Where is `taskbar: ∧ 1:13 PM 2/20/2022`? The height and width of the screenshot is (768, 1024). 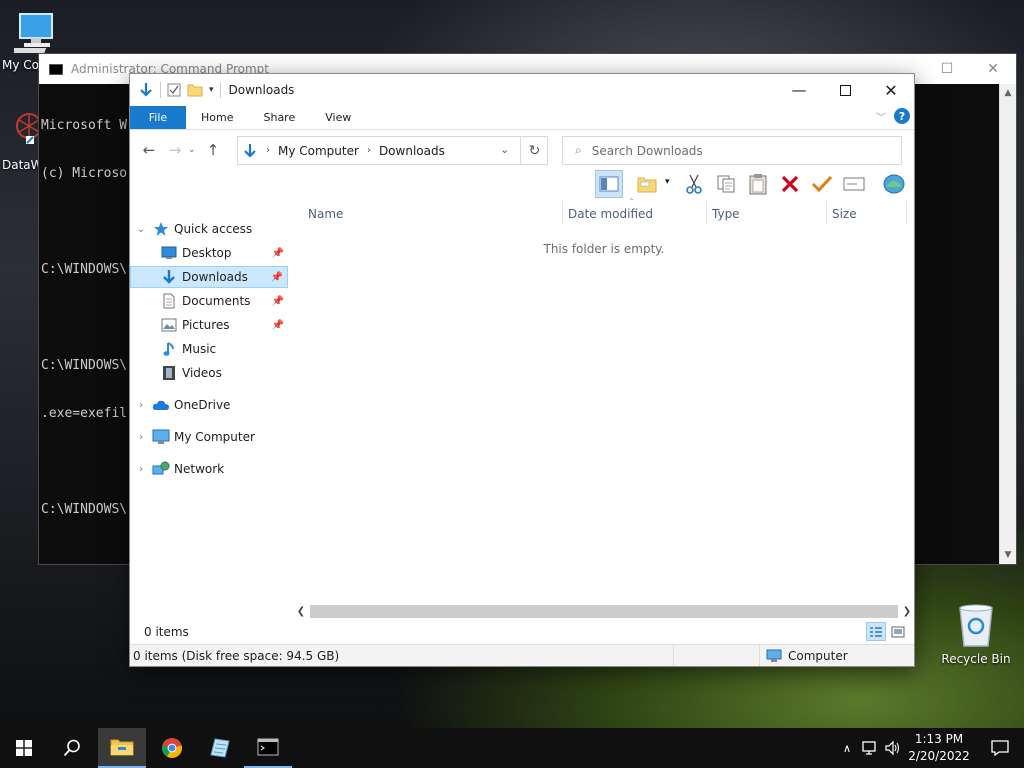
taskbar: ∧ 1:13 PM 2/20/2022 is located at coordinates (512, 748).